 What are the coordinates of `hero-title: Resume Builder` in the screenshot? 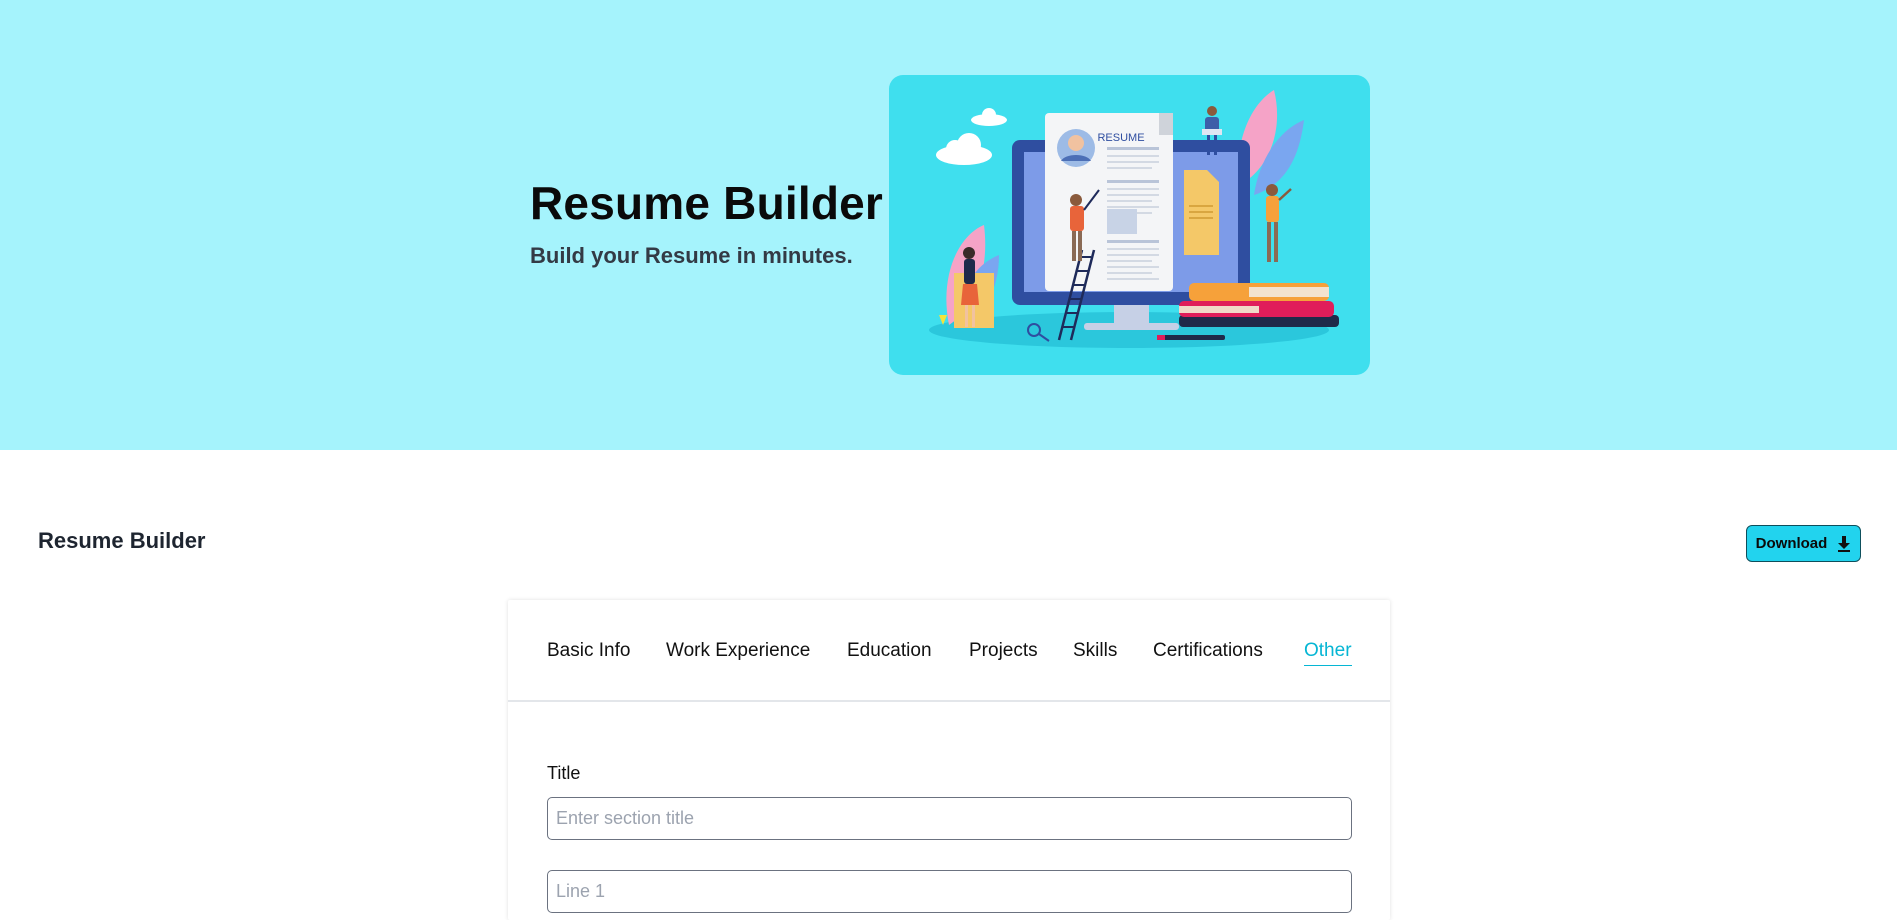 It's located at (707, 203).